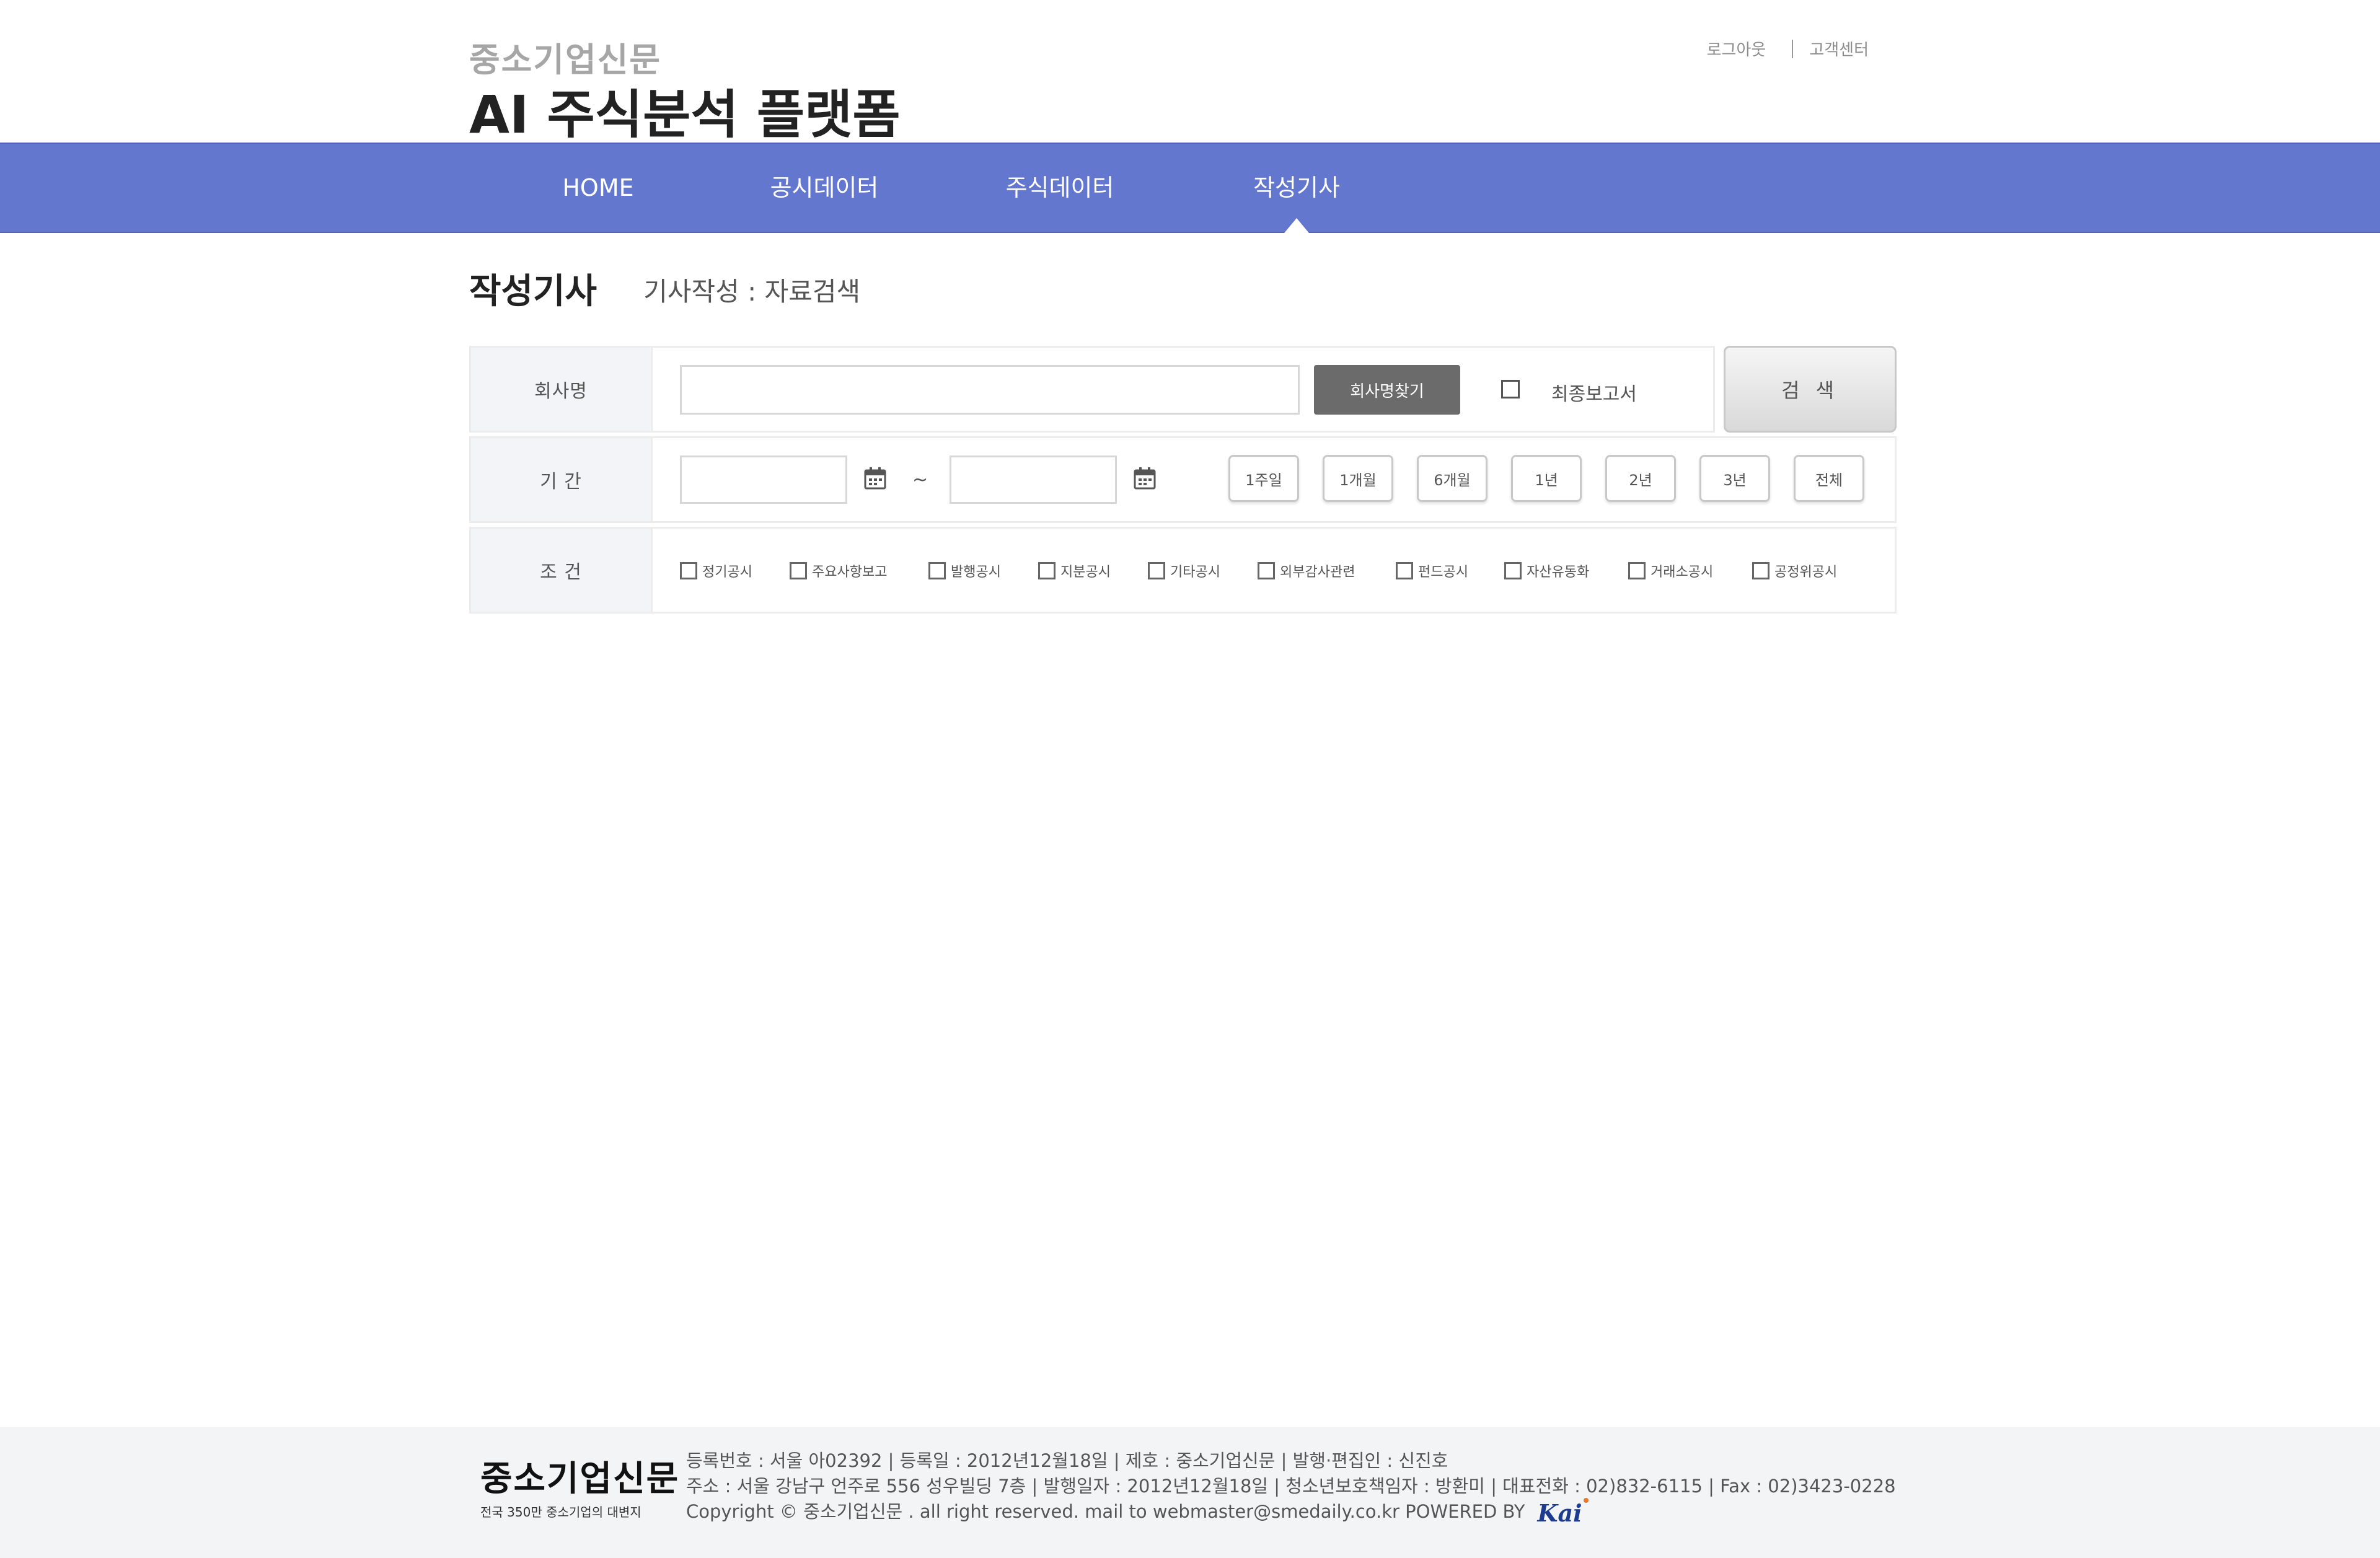  Describe the element at coordinates (560, 1512) in the screenshot. I see `footer-logo-tagline: 전국 350만 중소기업의 대변지` at that location.